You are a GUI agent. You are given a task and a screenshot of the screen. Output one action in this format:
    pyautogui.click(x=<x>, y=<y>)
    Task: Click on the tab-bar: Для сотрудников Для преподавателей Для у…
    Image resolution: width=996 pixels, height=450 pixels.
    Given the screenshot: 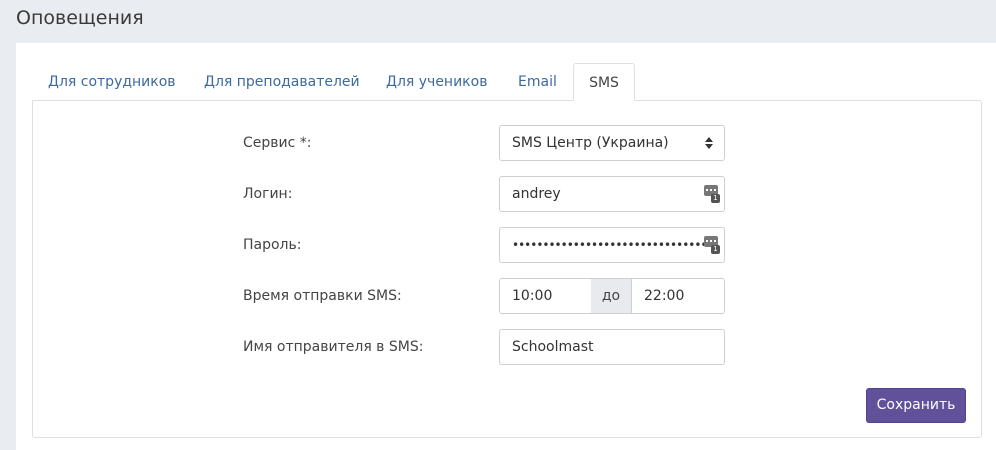 What is the action you would take?
    pyautogui.click(x=507, y=82)
    